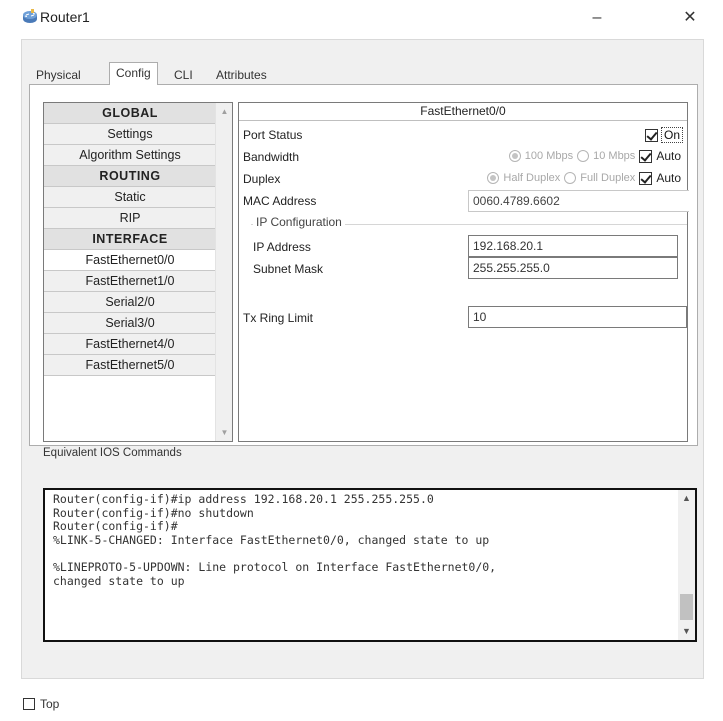 The height and width of the screenshot is (721, 723). I want to click on nav-item: FastEthernet5/0, so click(130, 365).